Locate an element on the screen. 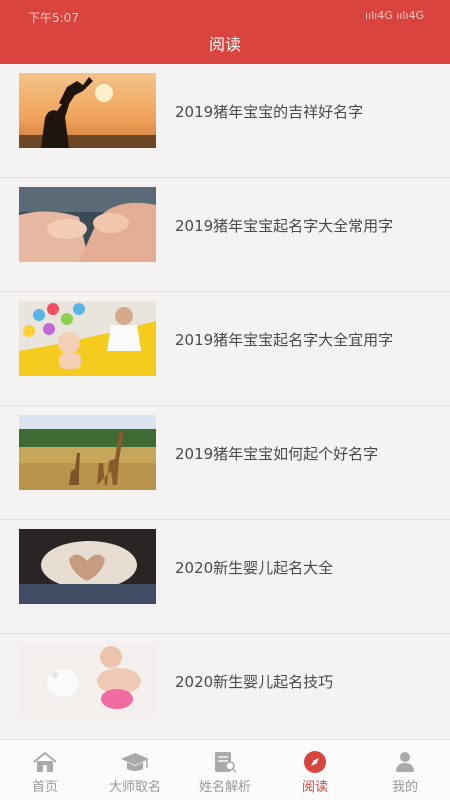 This screenshot has width=450, height=800. graduation-cap-icon is located at coordinates (135, 762).